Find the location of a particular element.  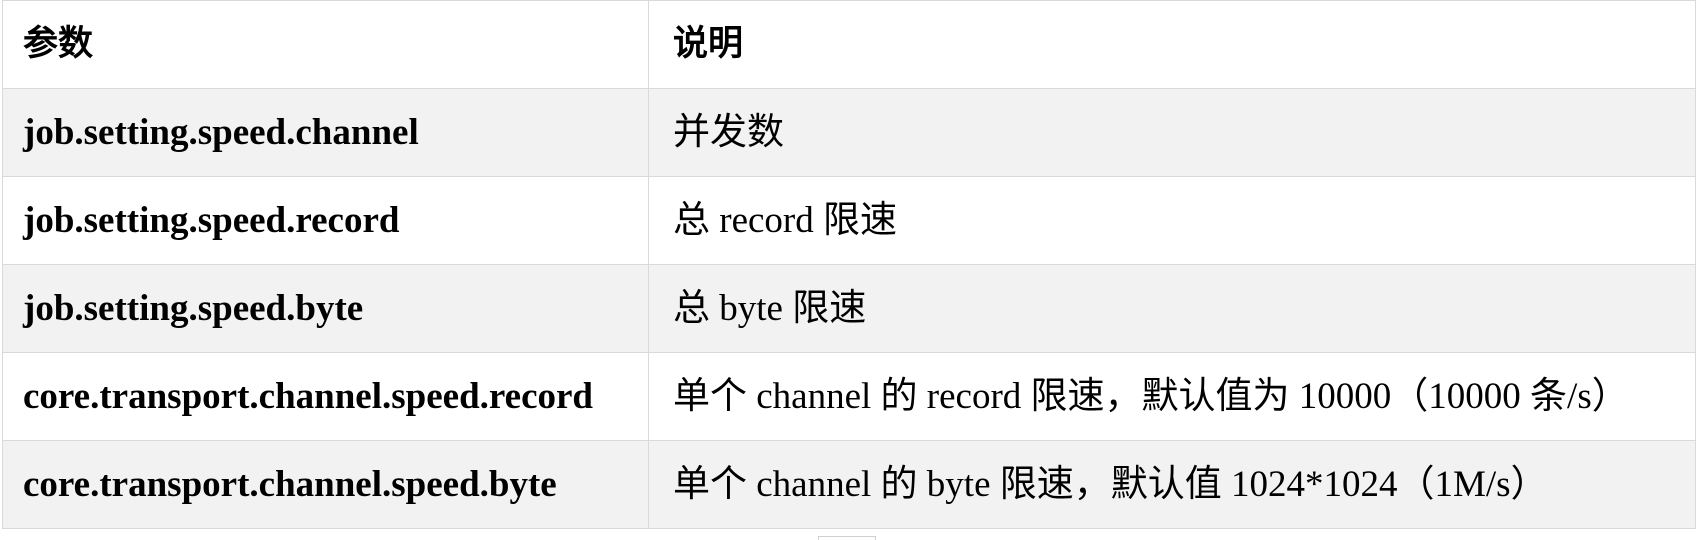

param-description: 单个 channel 的 byte 限速，默认值 1024*1024（1M/s） is located at coordinates (1172, 484).